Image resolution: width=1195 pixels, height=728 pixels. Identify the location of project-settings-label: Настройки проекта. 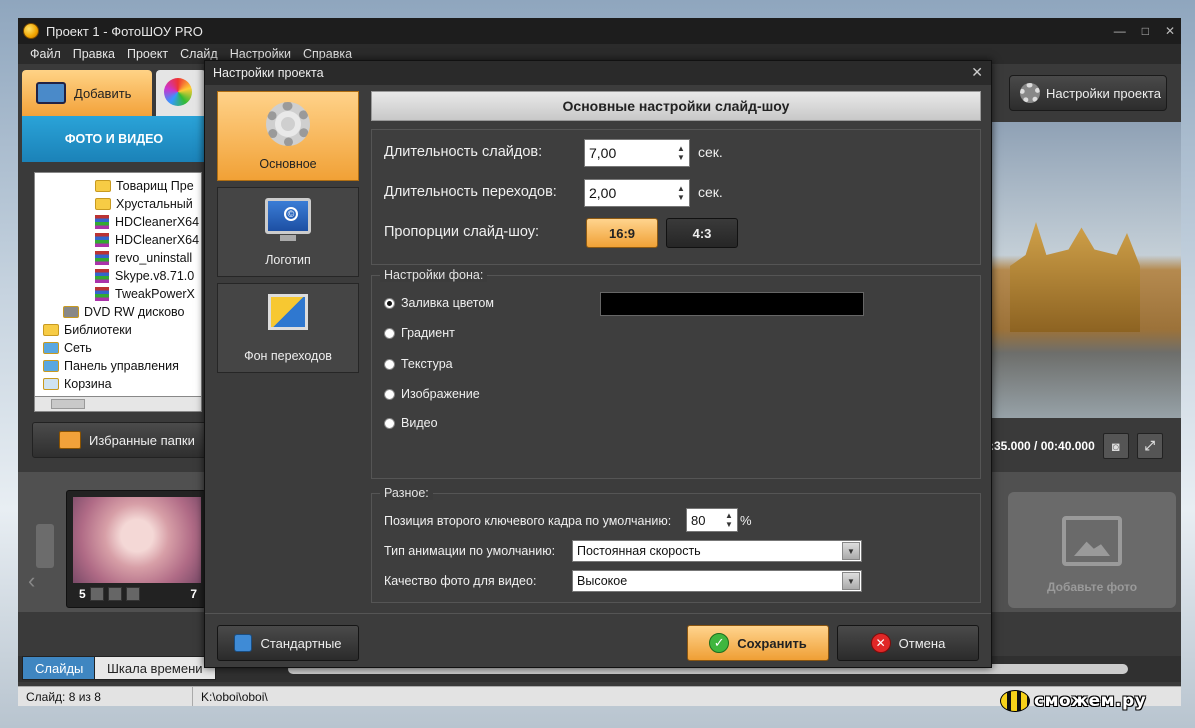
(1103, 93).